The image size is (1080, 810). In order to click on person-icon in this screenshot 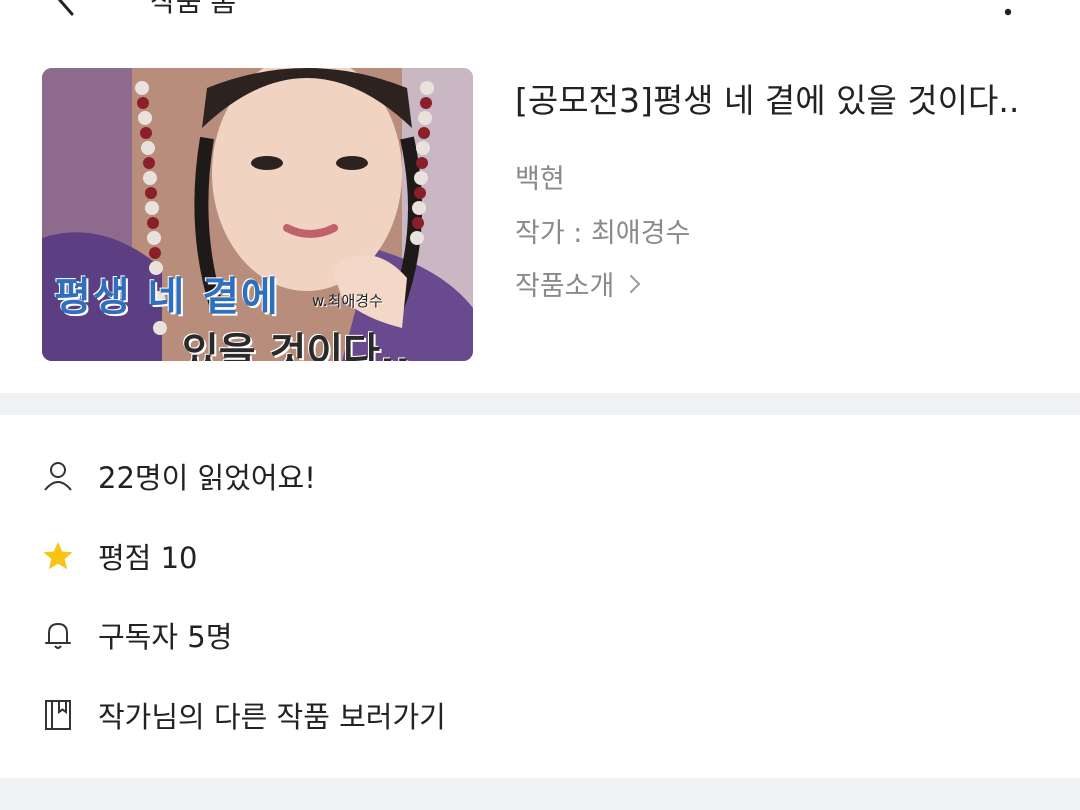, I will do `click(58, 476)`.